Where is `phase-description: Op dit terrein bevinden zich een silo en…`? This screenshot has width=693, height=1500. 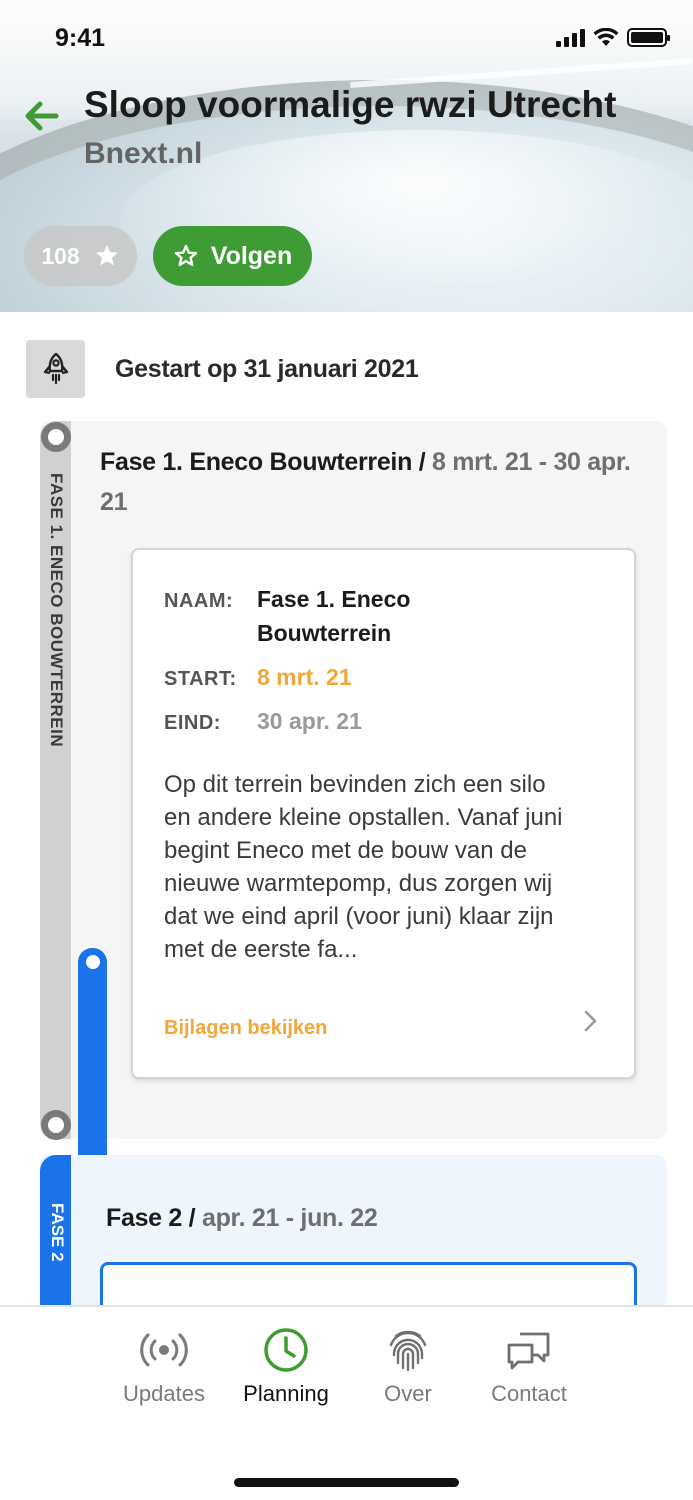 phase-description: Op dit terrein bevinden zich een silo en… is located at coordinates (363, 867).